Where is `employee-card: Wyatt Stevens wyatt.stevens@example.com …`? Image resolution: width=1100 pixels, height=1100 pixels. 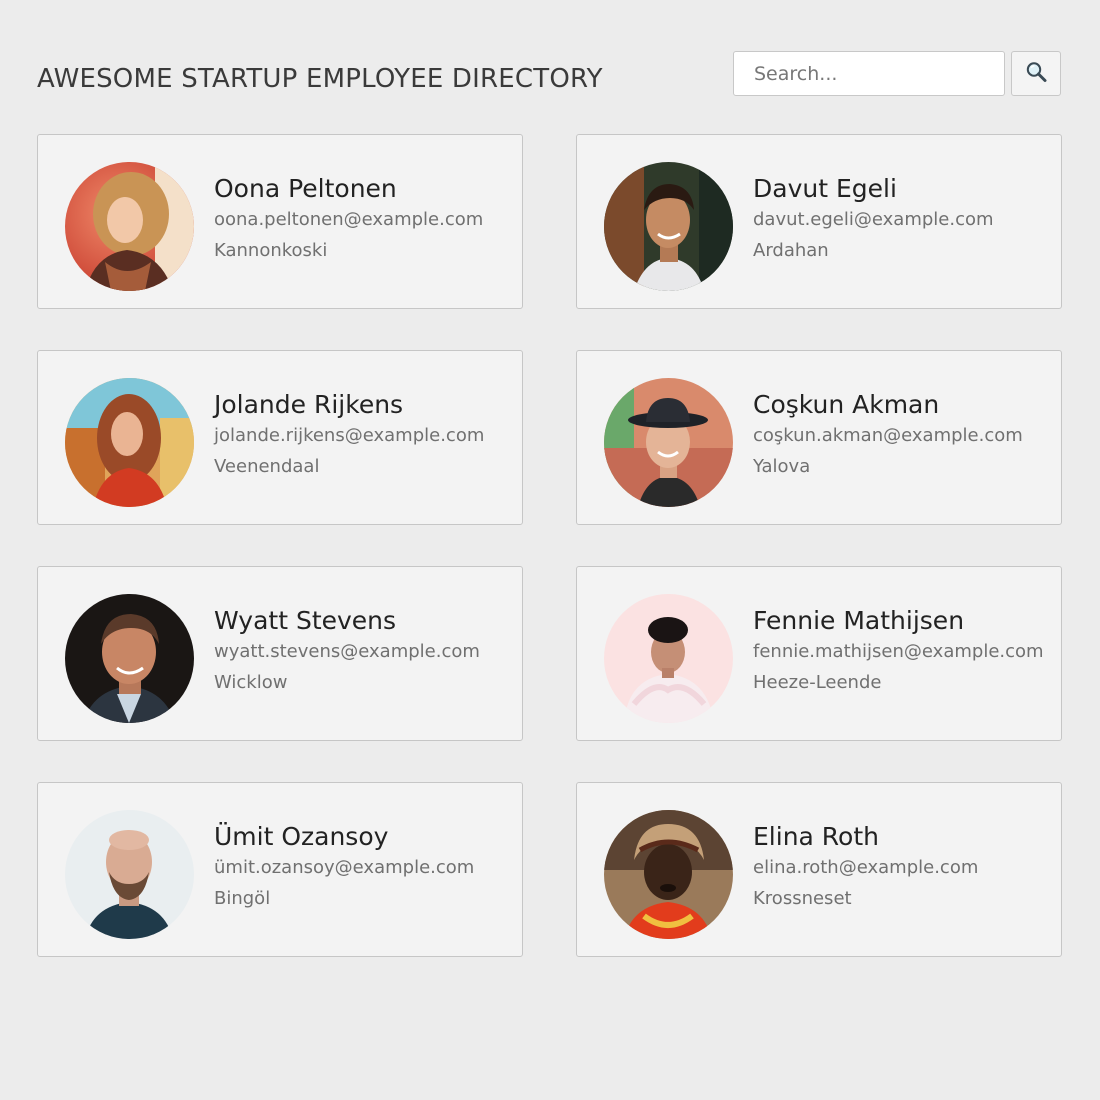 employee-card: Wyatt Stevens wyatt.stevens@example.com … is located at coordinates (280, 653).